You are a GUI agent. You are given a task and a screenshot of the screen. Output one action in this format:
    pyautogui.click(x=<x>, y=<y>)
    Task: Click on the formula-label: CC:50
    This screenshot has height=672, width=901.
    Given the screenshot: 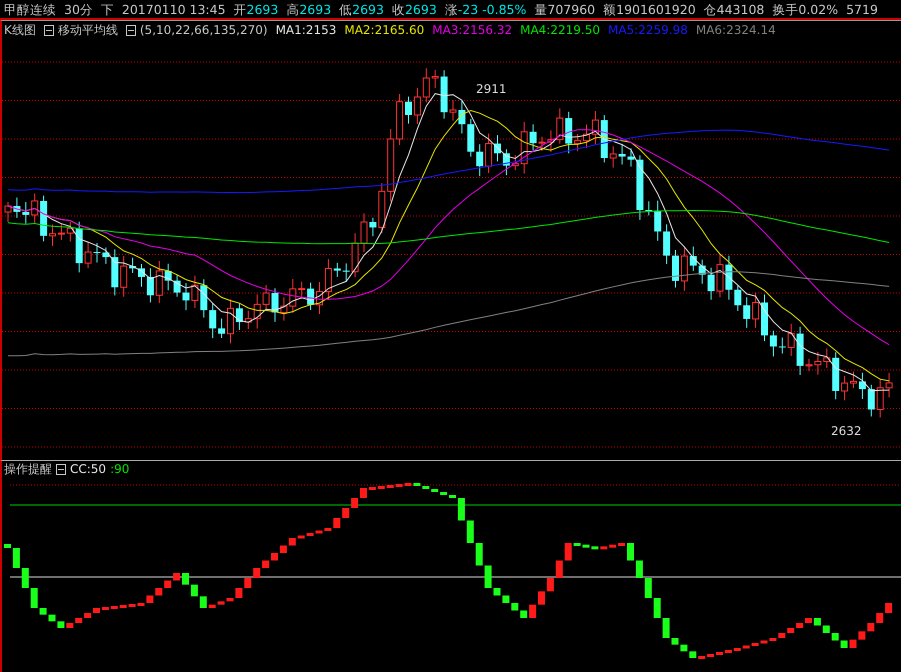 What is the action you would take?
    pyautogui.click(x=88, y=469)
    